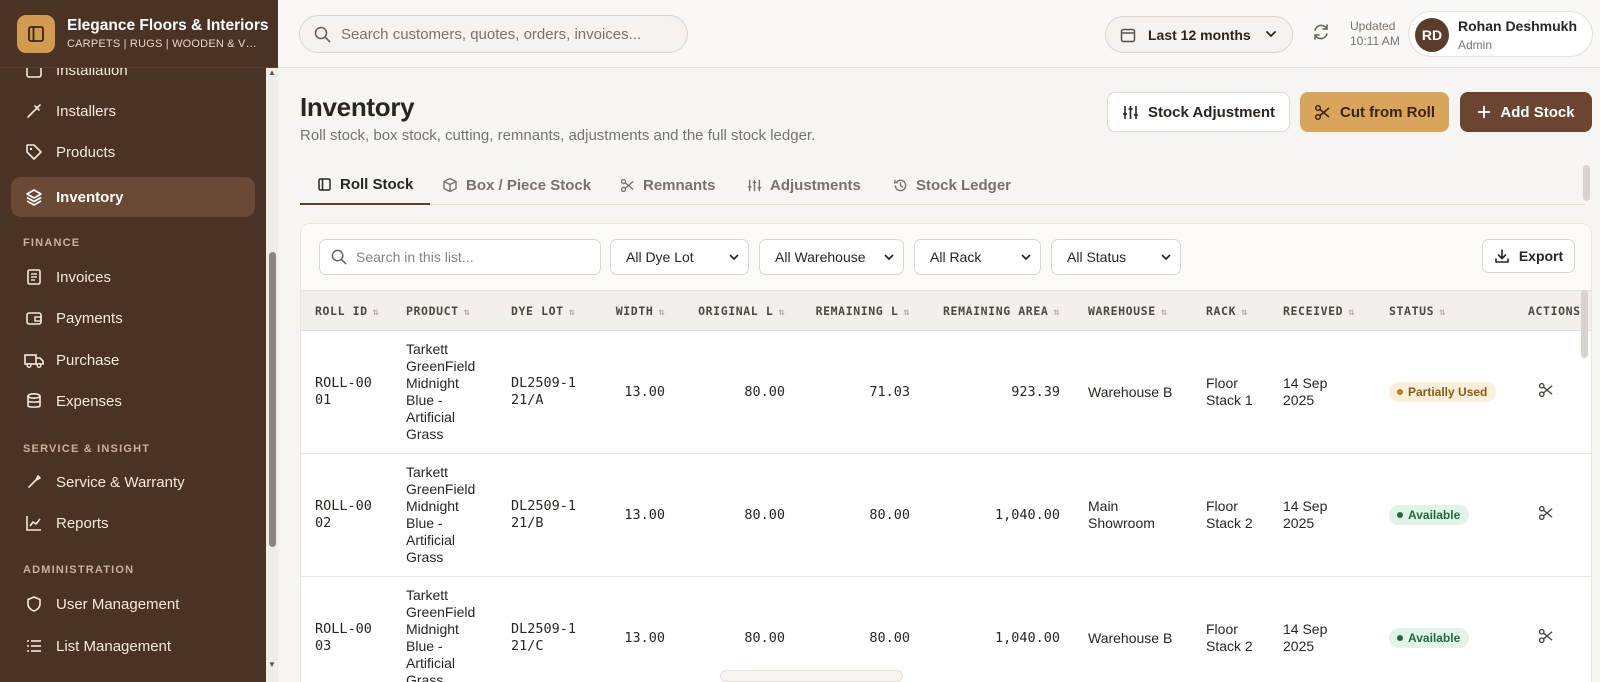 This screenshot has height=682, width=1600. I want to click on cut-from-roll-button: Cut from Roll, so click(1374, 112).